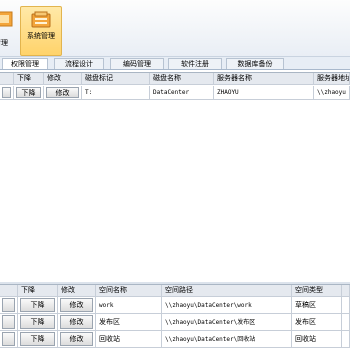 The image size is (350, 351). Describe the element at coordinates (317, 291) in the screenshot. I see `header-cell-space-type: 空间类型` at that location.